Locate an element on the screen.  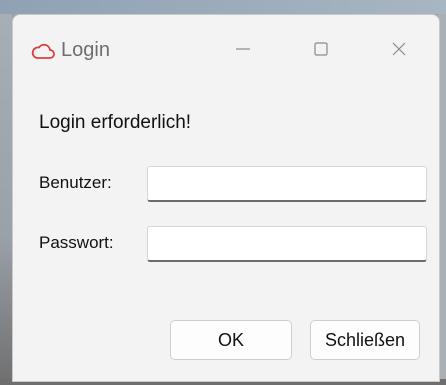
ok-button: OK is located at coordinates (231, 340).